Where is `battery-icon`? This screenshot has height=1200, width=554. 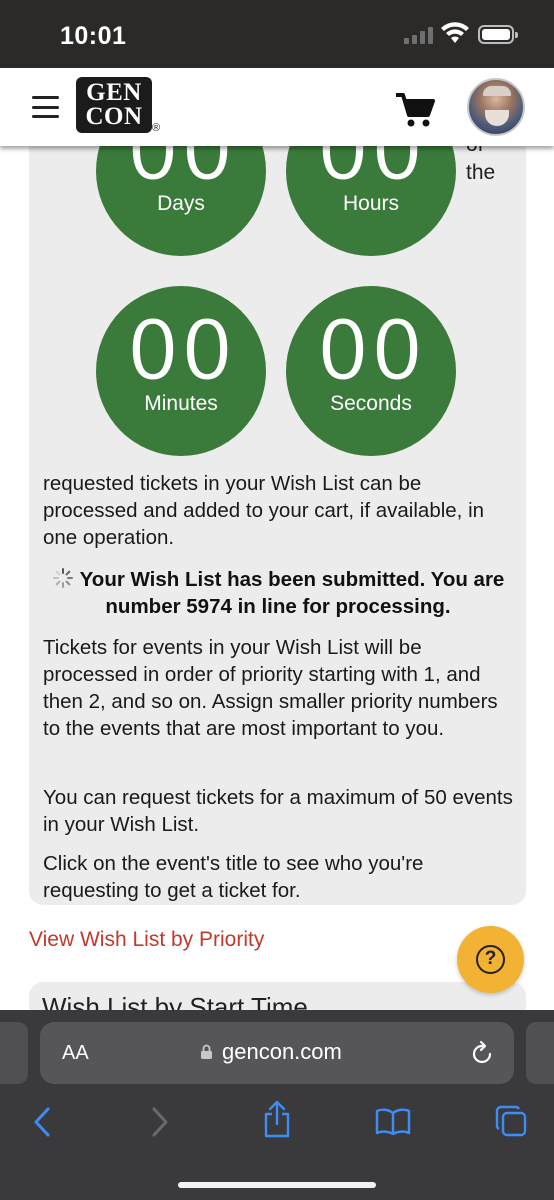 battery-icon is located at coordinates (498, 34).